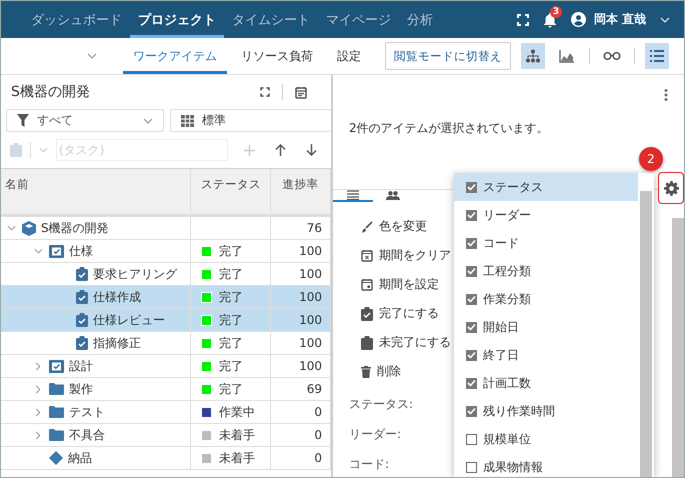 This screenshot has height=478, width=685. I want to click on item-name: テスト, so click(87, 412).